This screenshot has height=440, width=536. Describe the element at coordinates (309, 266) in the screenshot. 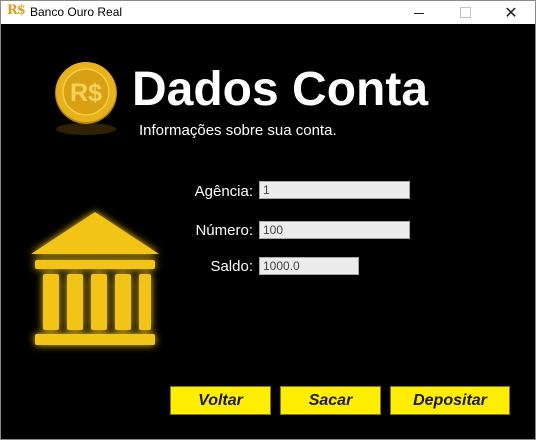

I see `saldo-field` at that location.